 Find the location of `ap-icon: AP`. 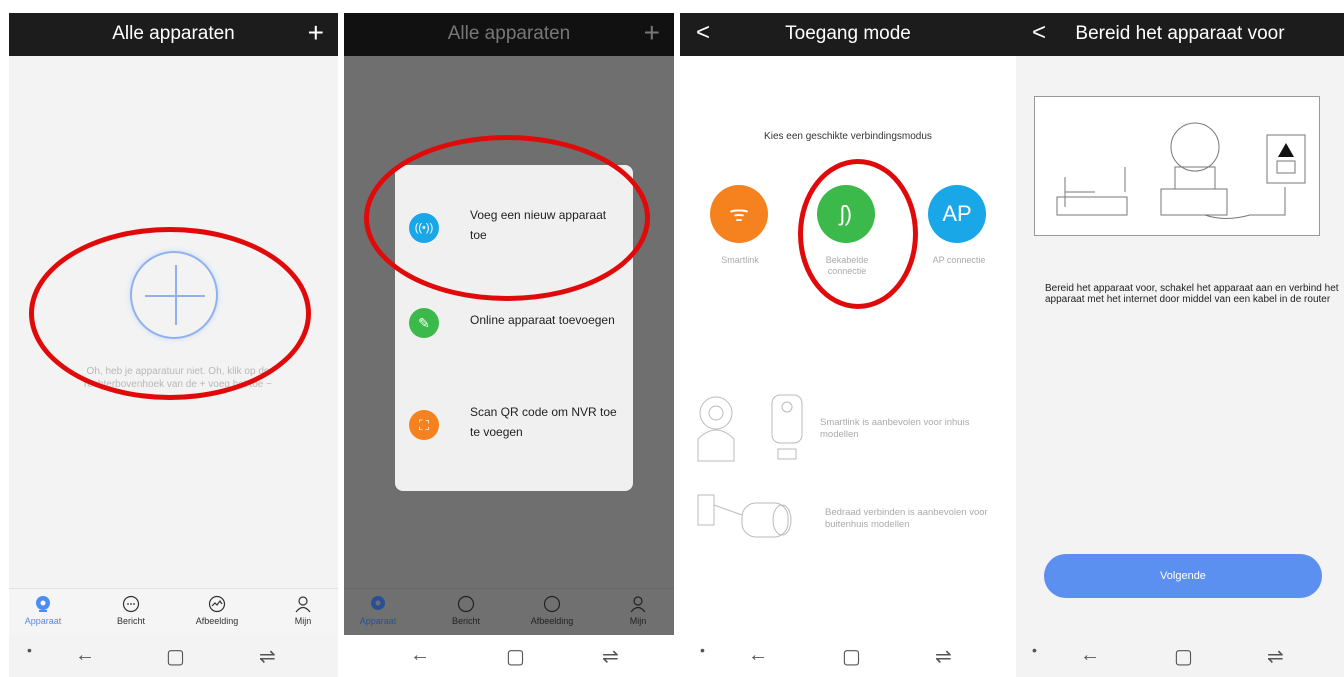

ap-icon: AP is located at coordinates (957, 214).